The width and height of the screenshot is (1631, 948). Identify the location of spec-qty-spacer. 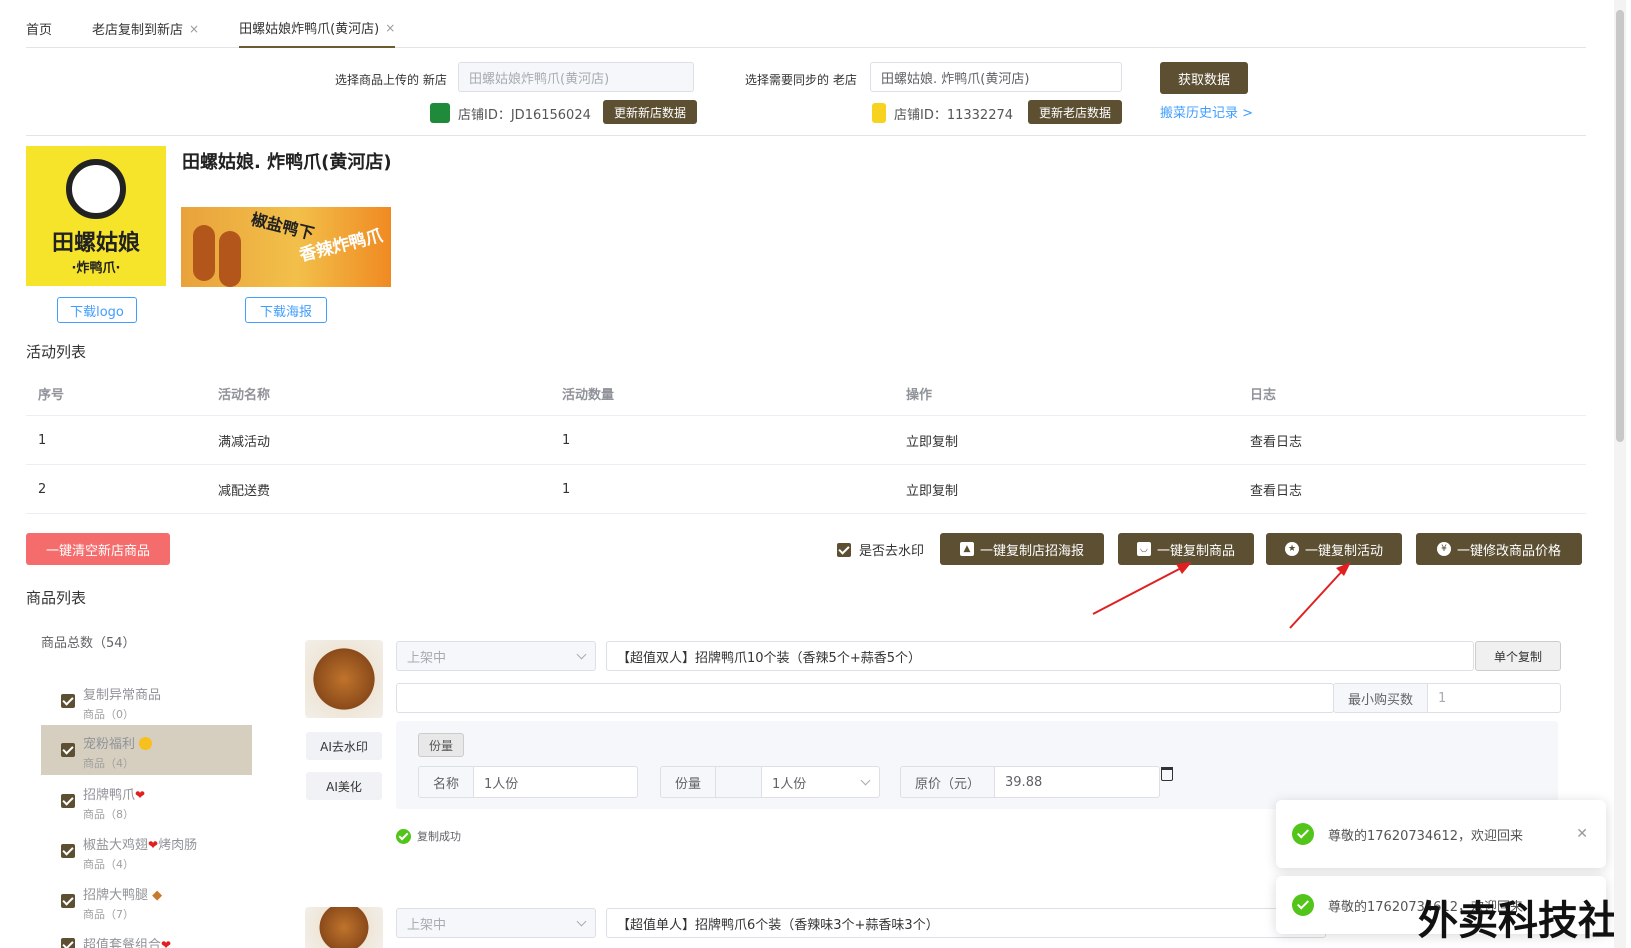
(739, 782).